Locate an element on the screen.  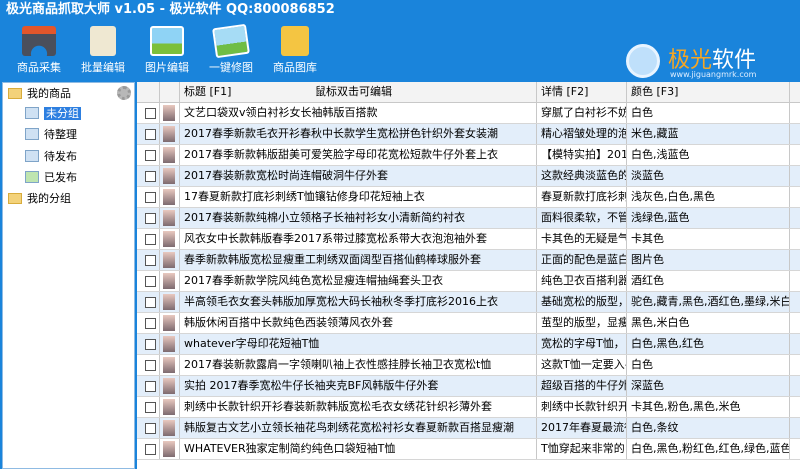
row-detail: 【模特实拍】201 is located at coordinates (582, 155).